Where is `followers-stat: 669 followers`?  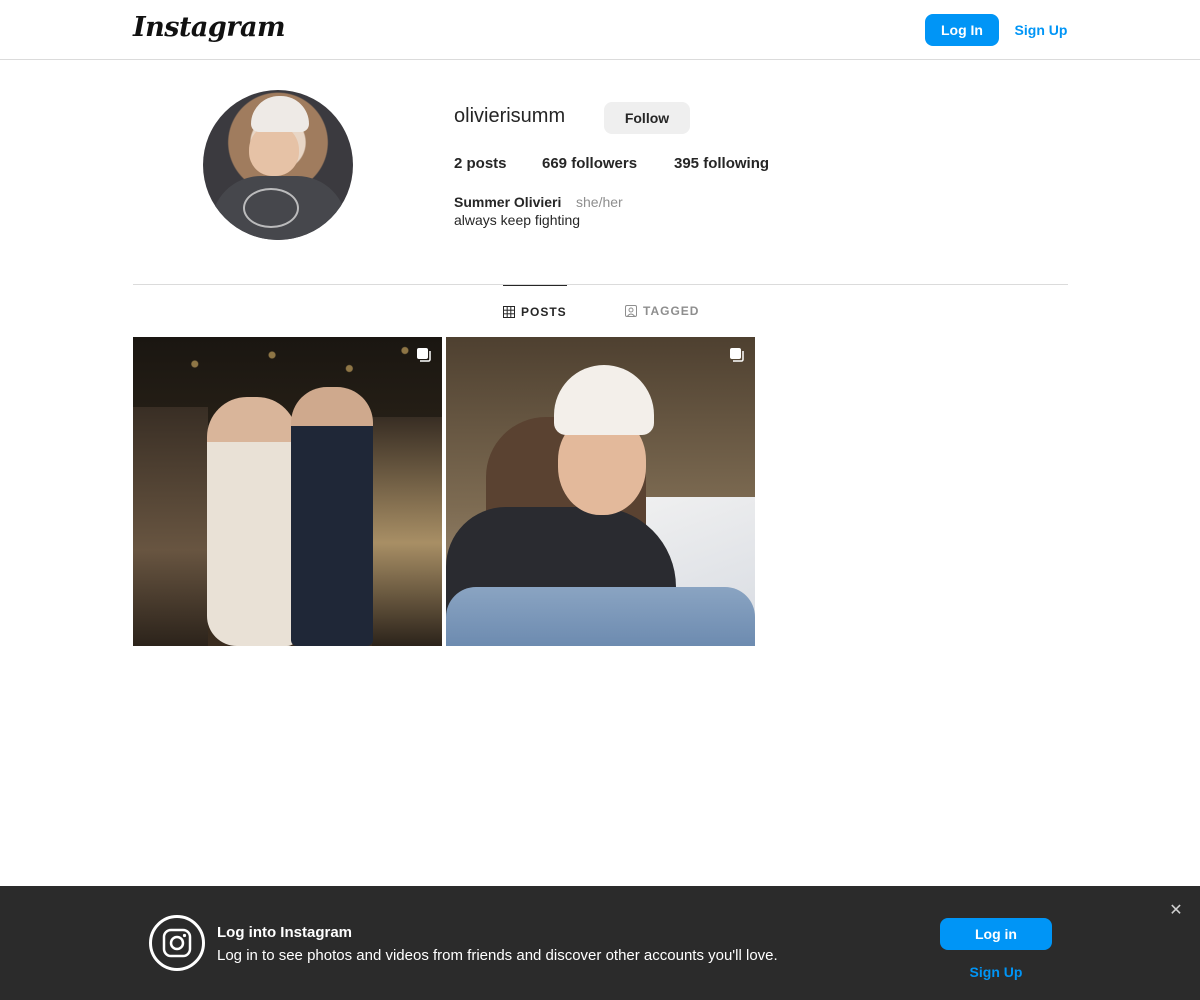 followers-stat: 669 followers is located at coordinates (589, 163).